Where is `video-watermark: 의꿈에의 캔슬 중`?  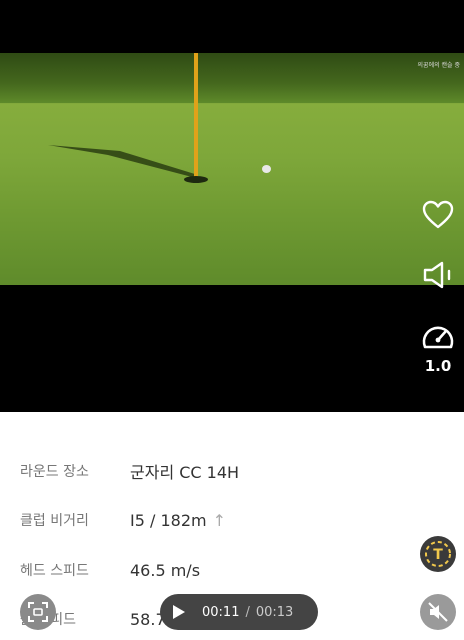 video-watermark: 의꿈에의 캔슬 중 is located at coordinates (438, 65).